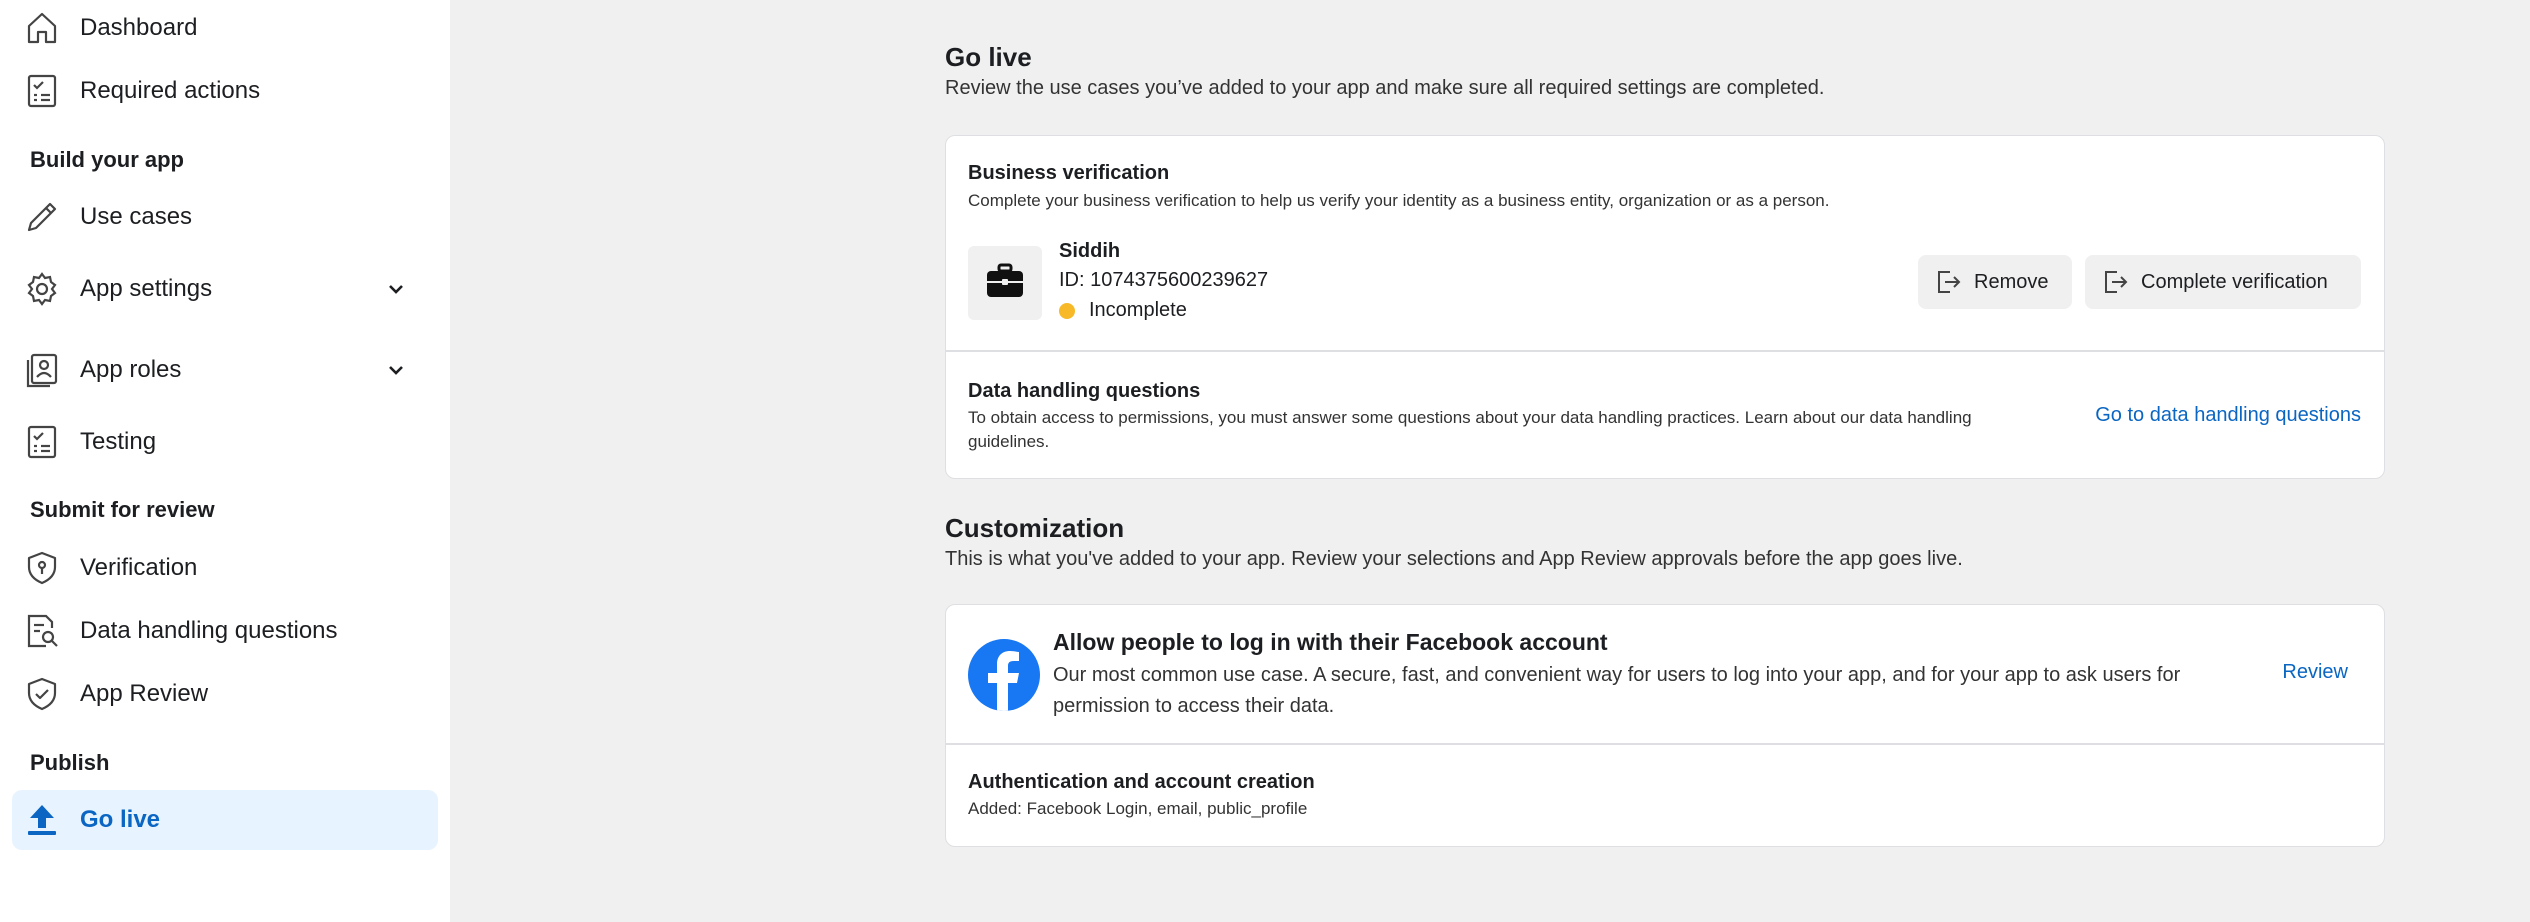 This screenshot has height=922, width=2530. Describe the element at coordinates (120, 819) in the screenshot. I see `sidebar-item-label: Go live` at that location.